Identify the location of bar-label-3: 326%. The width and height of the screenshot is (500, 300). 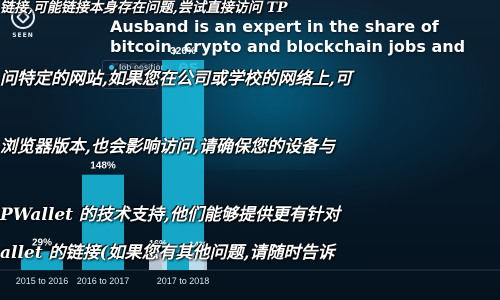
(183, 51).